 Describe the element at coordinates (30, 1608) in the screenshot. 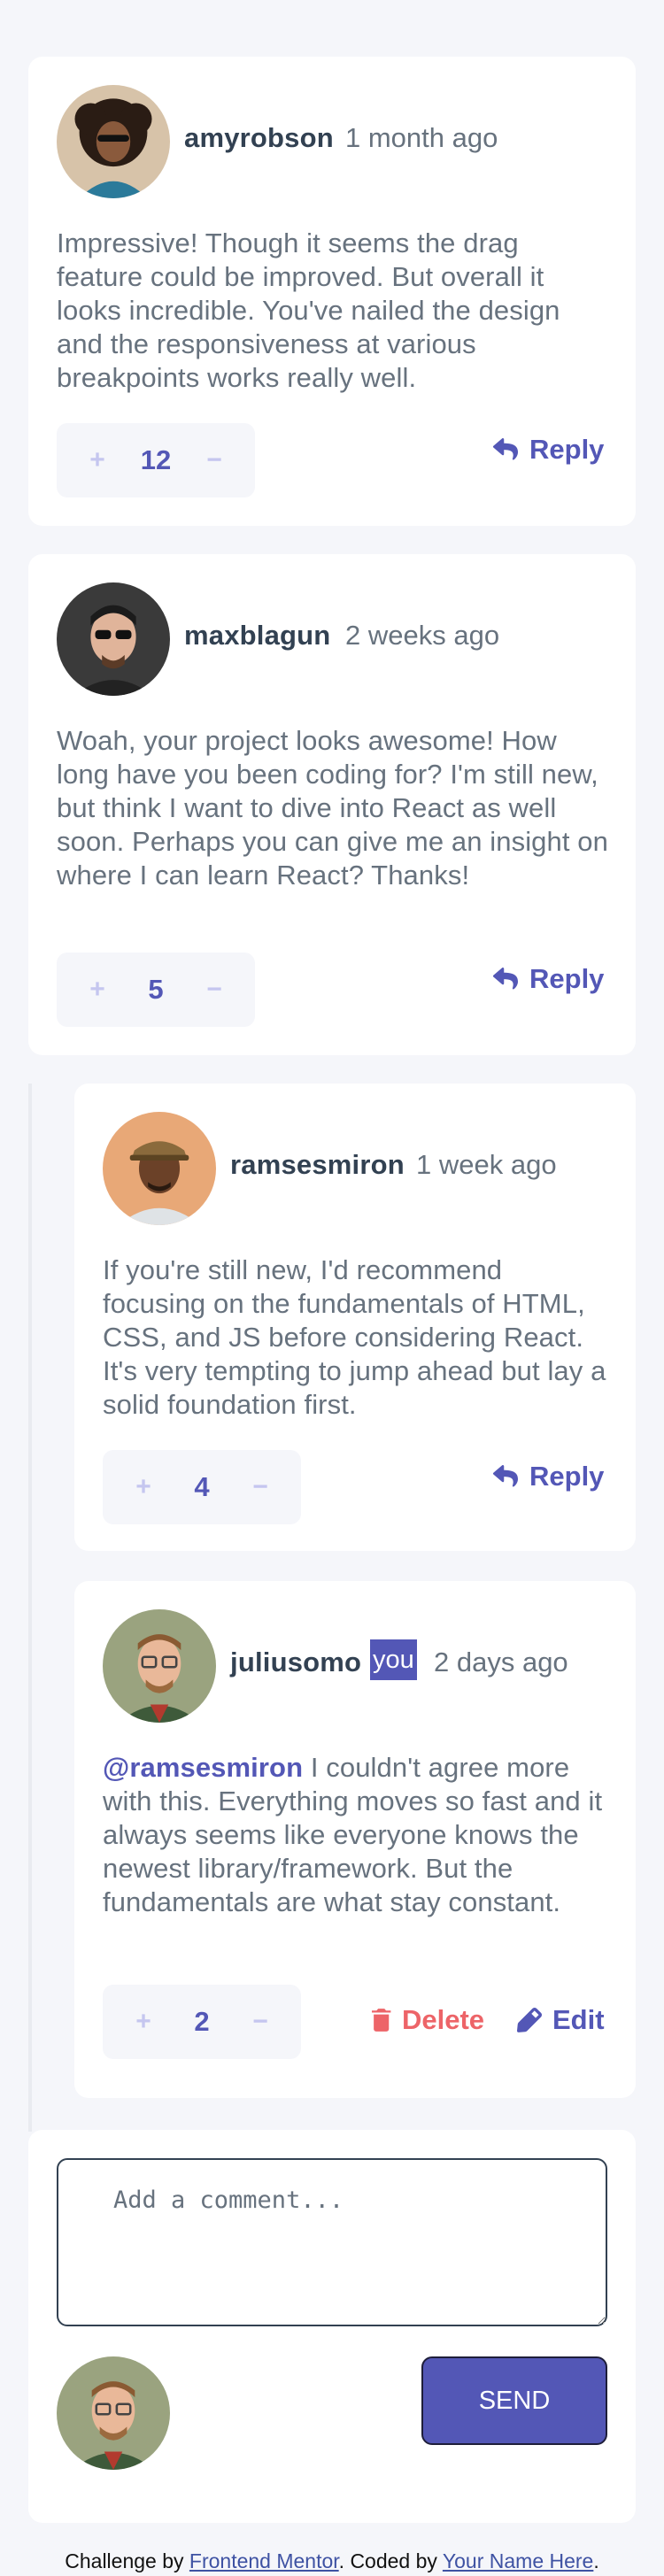

I see `reply-thread-line` at that location.